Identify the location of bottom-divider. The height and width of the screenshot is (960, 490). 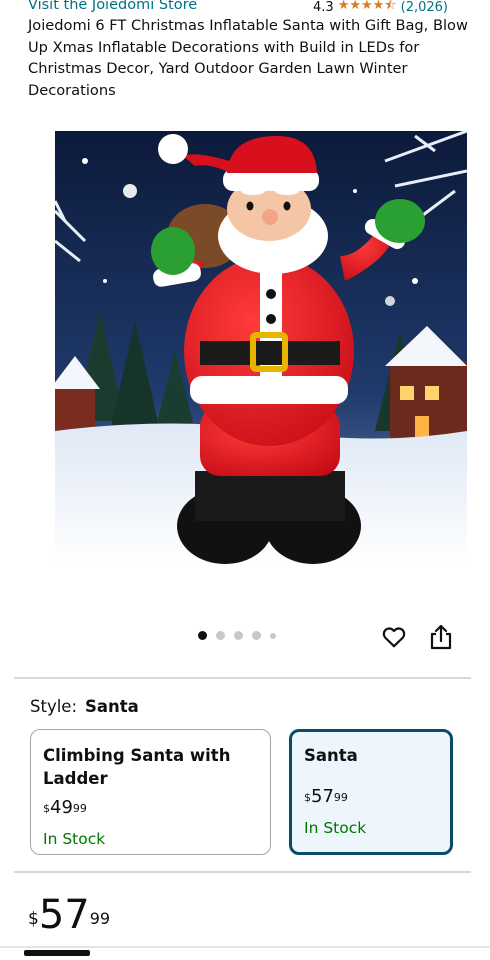
(245, 947).